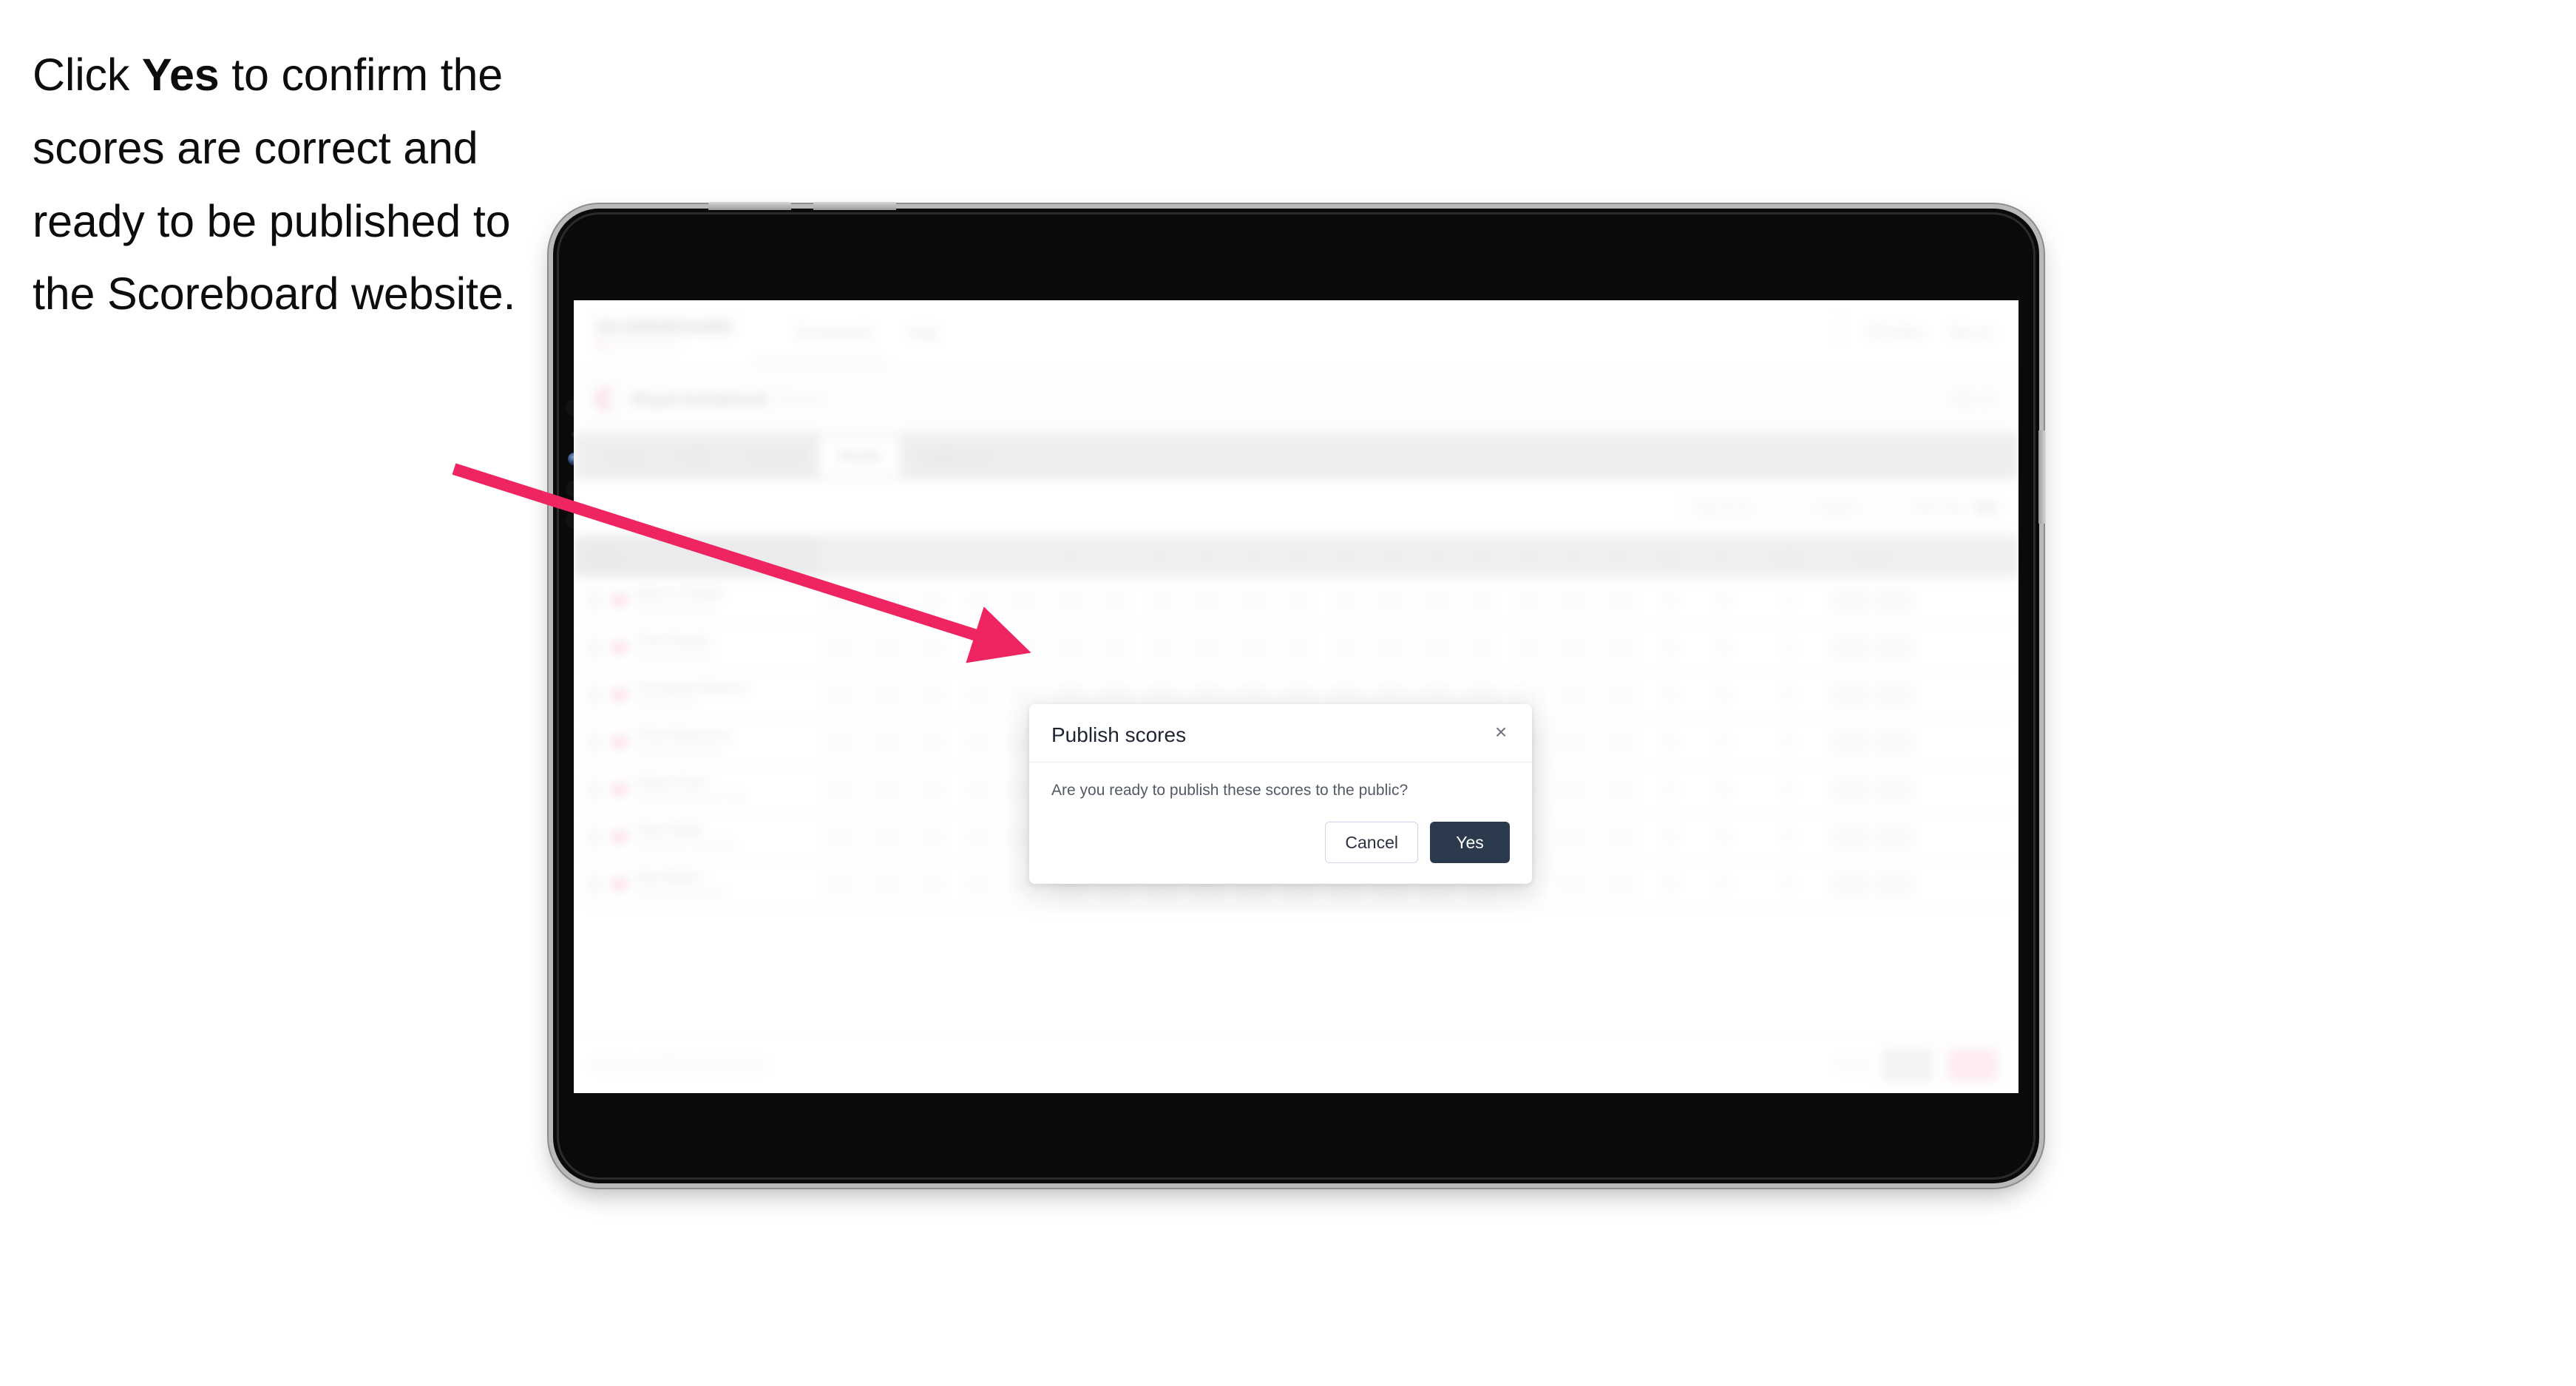 The image size is (2576, 1386). Describe the element at coordinates (1470, 842) in the screenshot. I see `yes-button: Yes` at that location.